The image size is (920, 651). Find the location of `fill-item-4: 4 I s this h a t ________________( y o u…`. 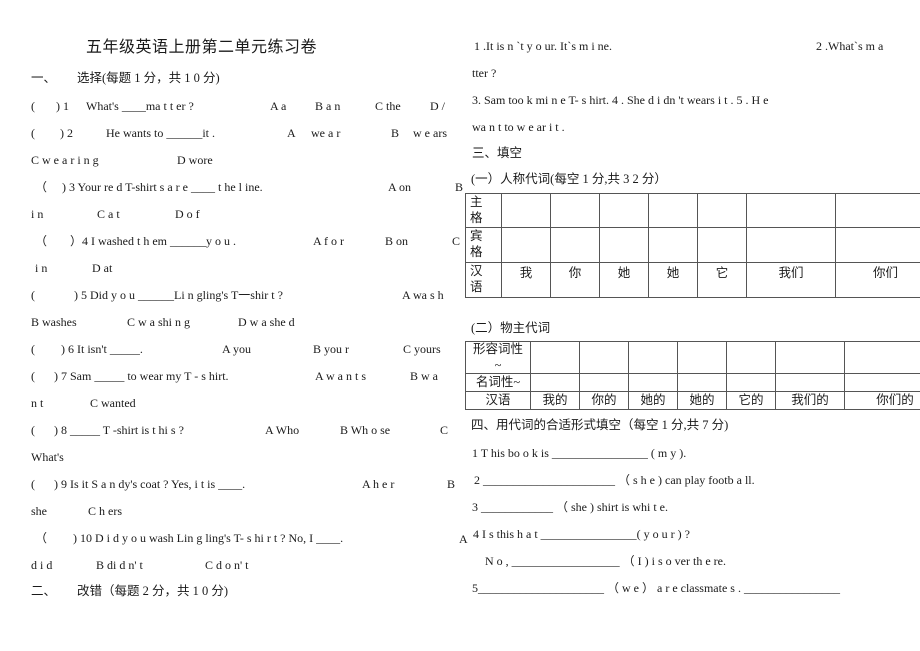

fill-item-4: 4 I s this h a t ________________( y o u… is located at coordinates (581, 534).